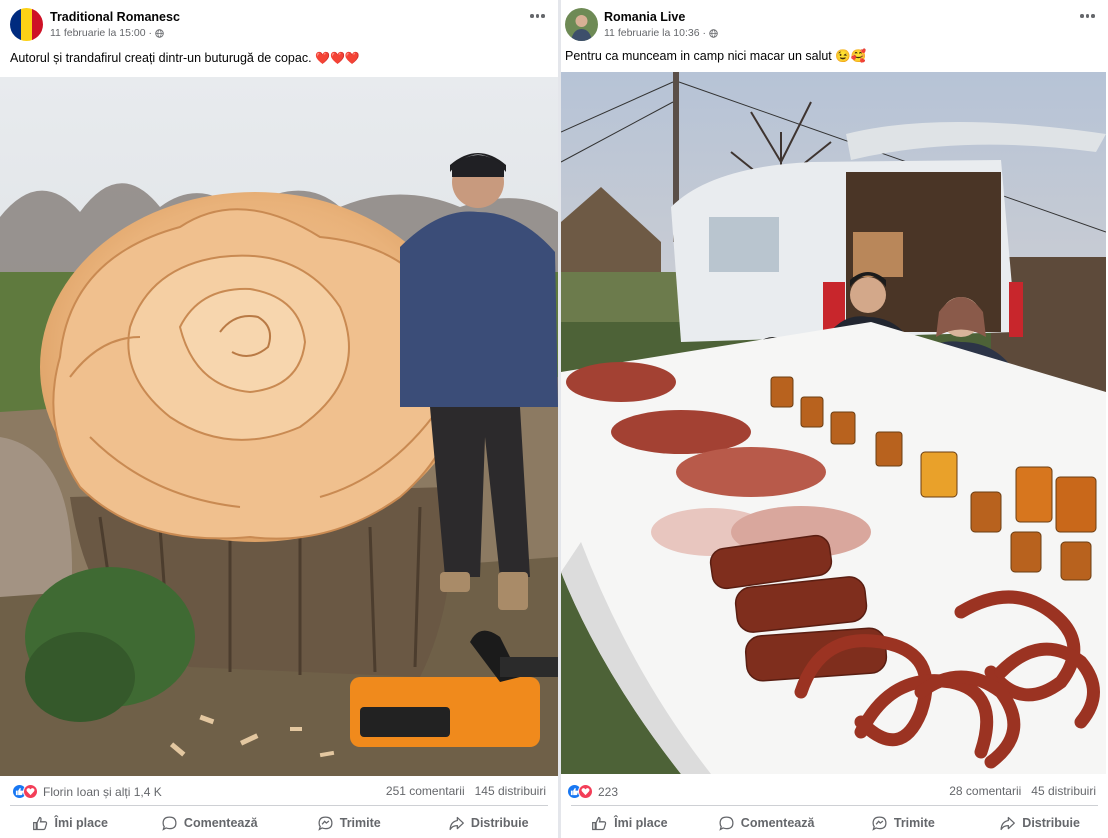  What do you see at coordinates (644, 17) in the screenshot?
I see `author-name: Romania Live` at bounding box center [644, 17].